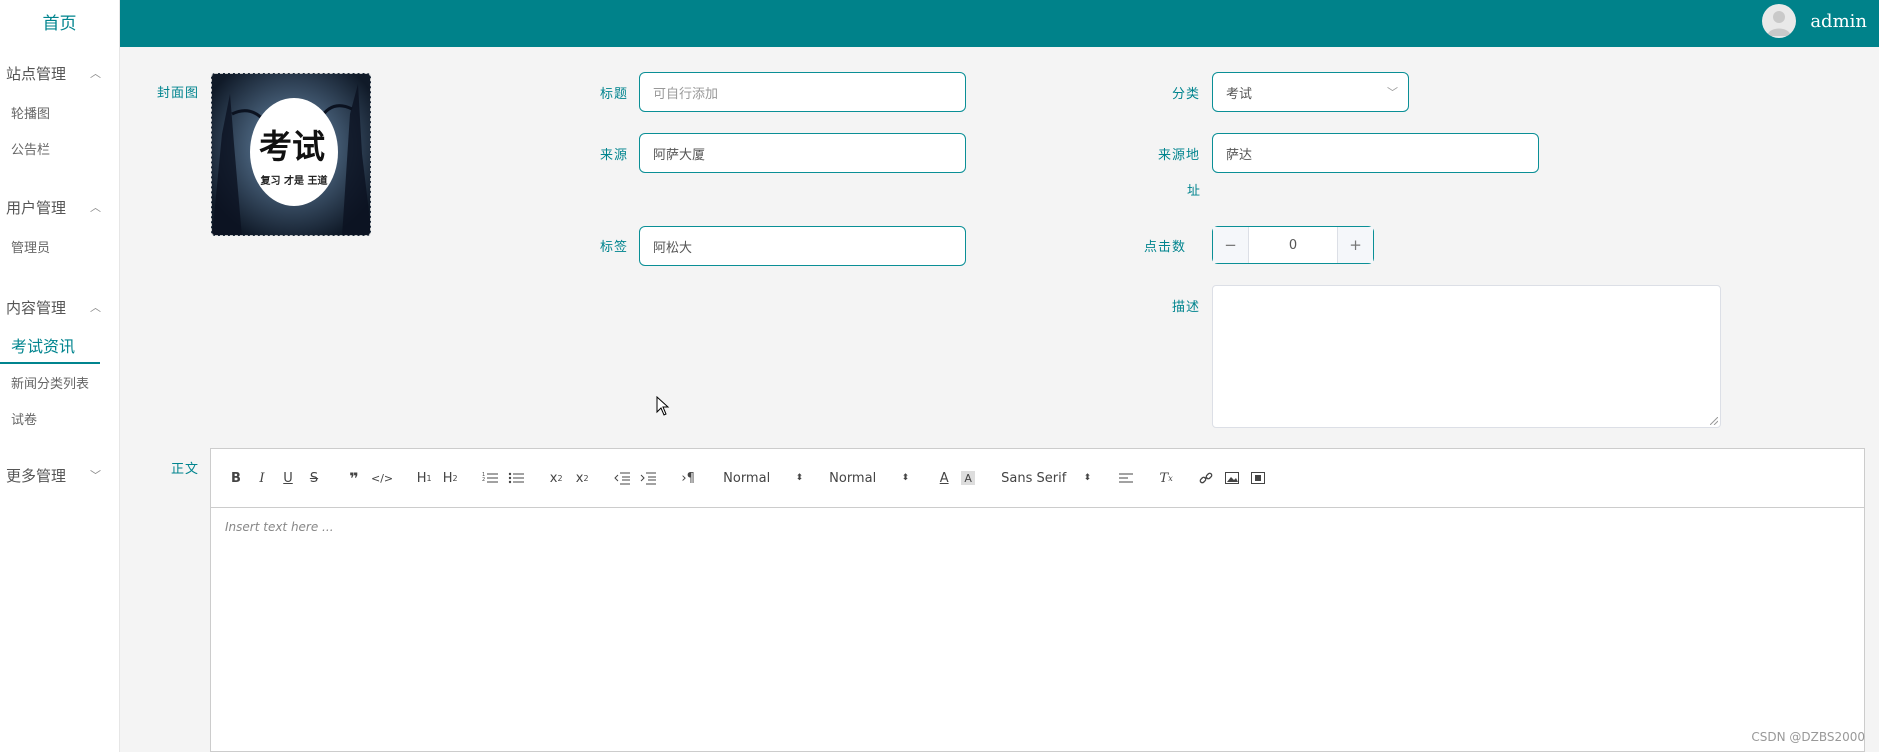  I want to click on font-color-icon: A, so click(944, 478).